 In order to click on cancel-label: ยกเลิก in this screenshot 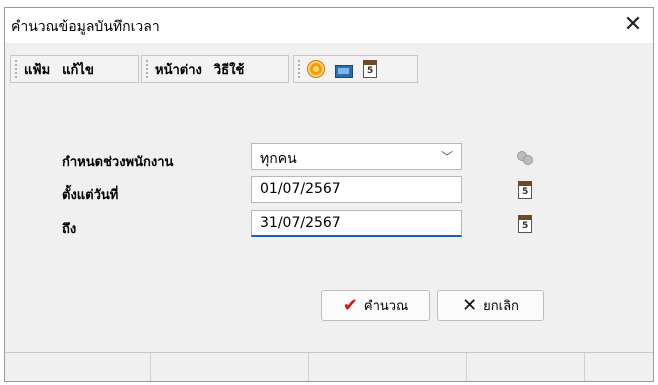, I will do `click(501, 306)`.